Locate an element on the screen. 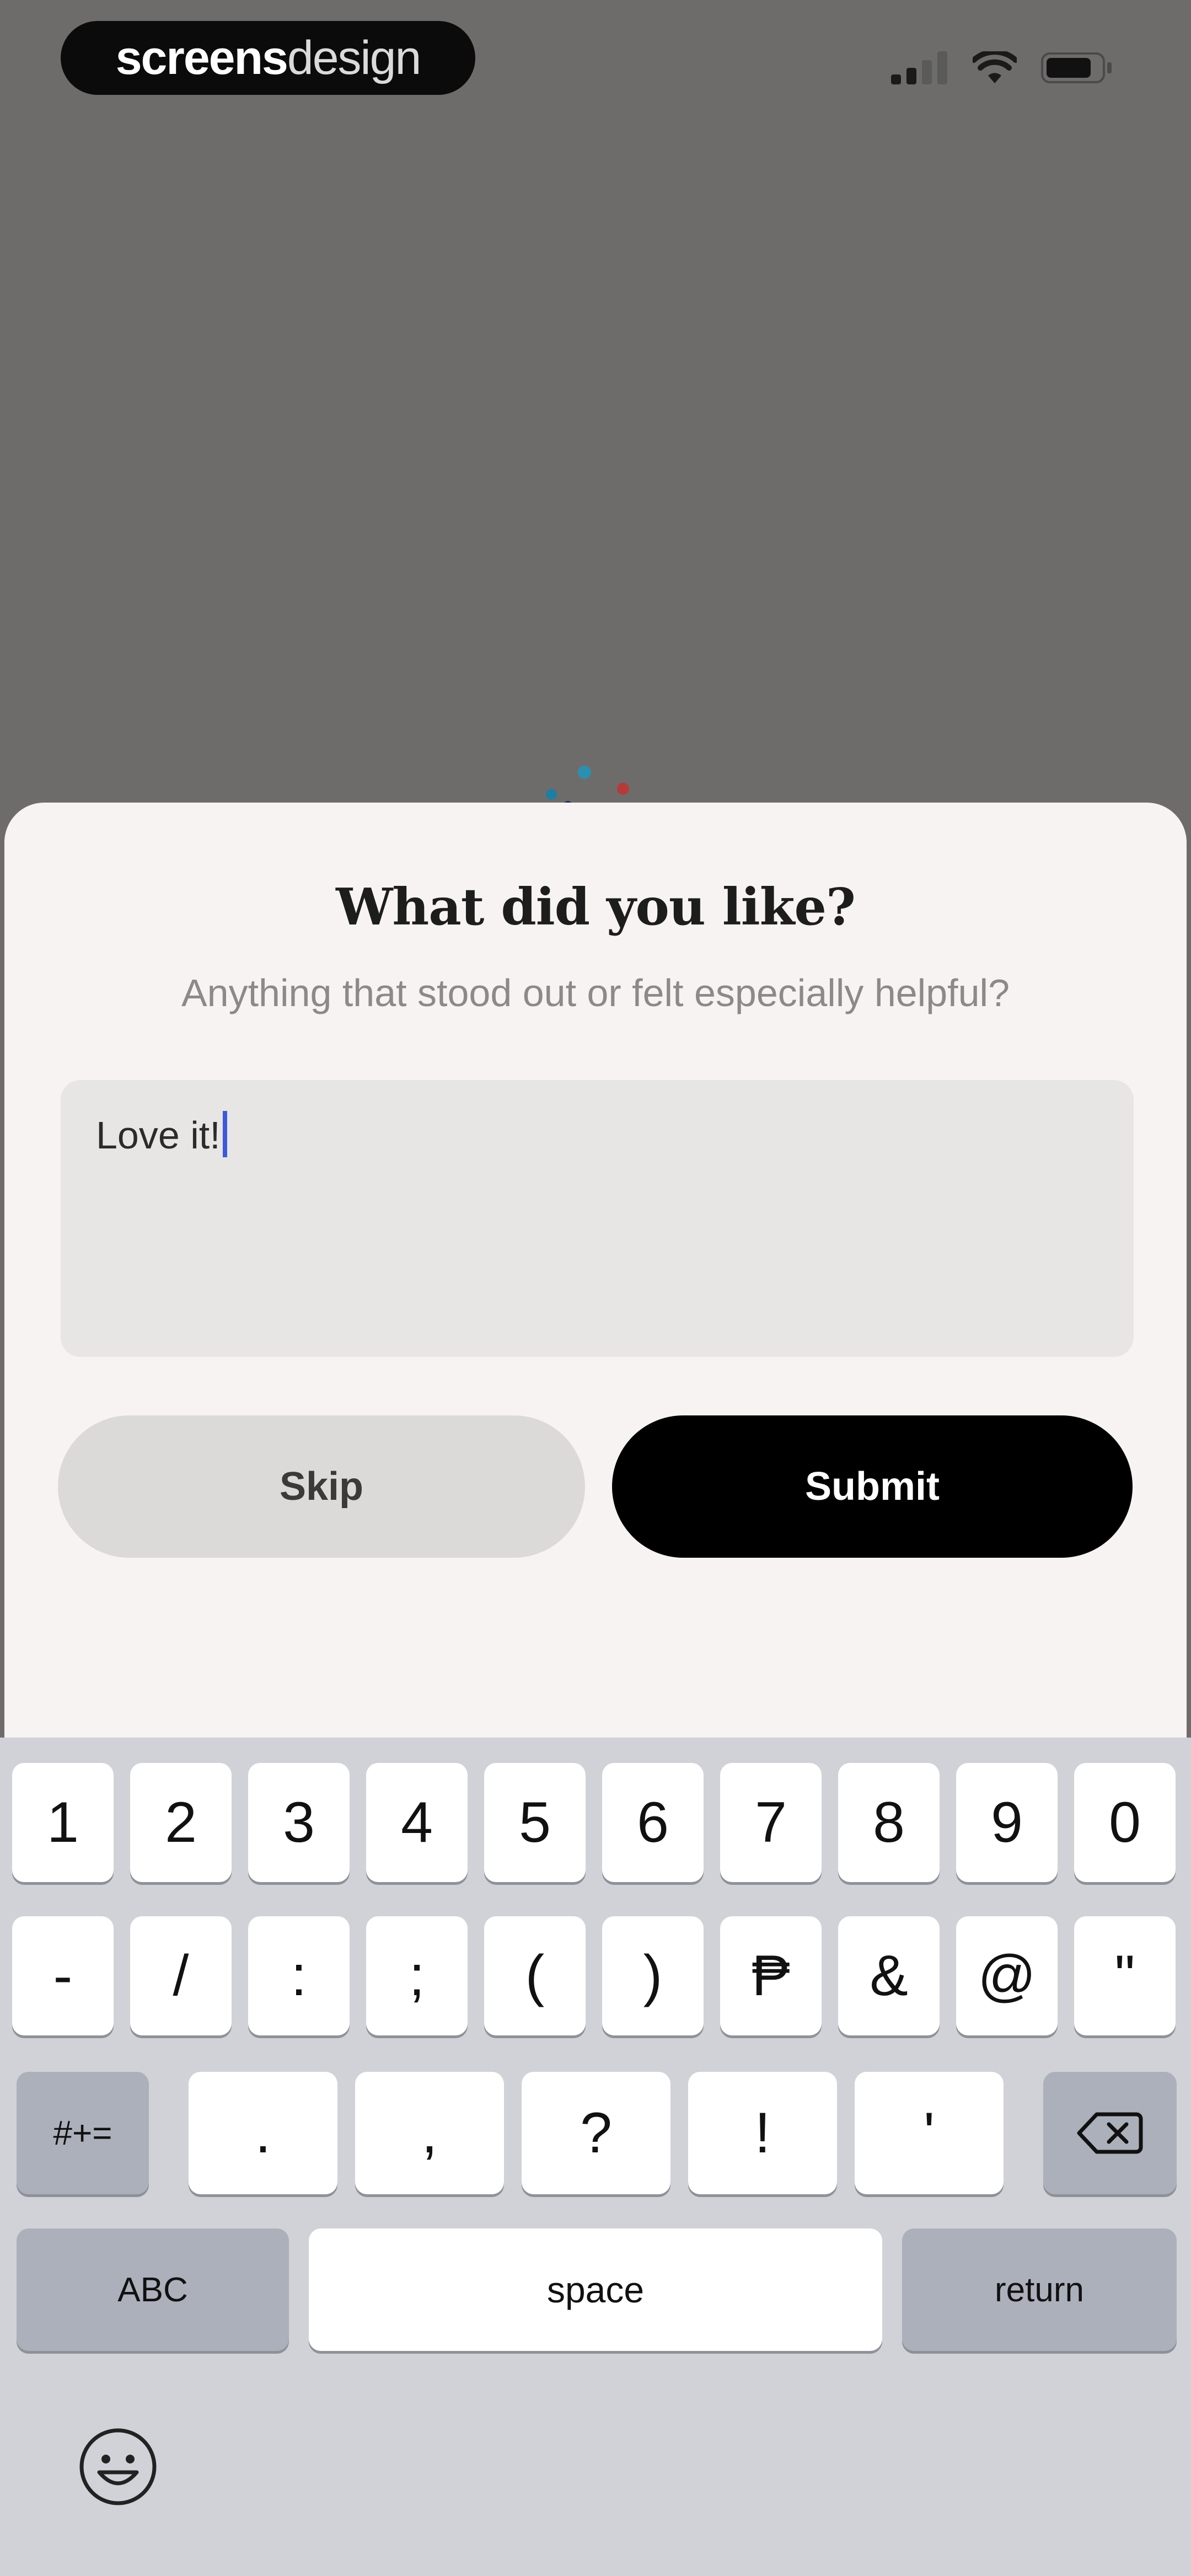 The image size is (1191, 2576). key-ampersand: & is located at coordinates (889, 1975).